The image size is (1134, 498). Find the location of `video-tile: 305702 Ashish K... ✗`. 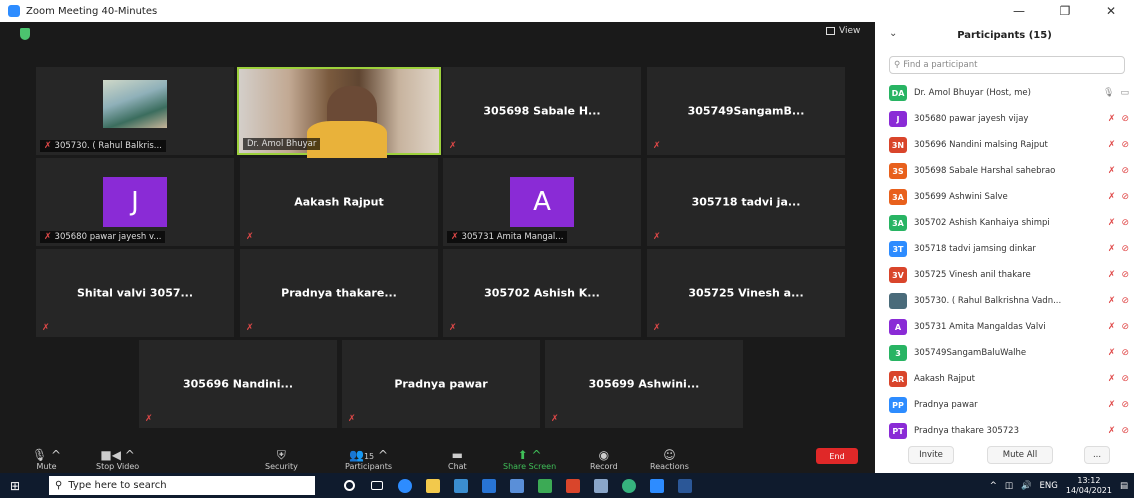

video-tile: 305702 Ashish K... ✗ is located at coordinates (542, 293).